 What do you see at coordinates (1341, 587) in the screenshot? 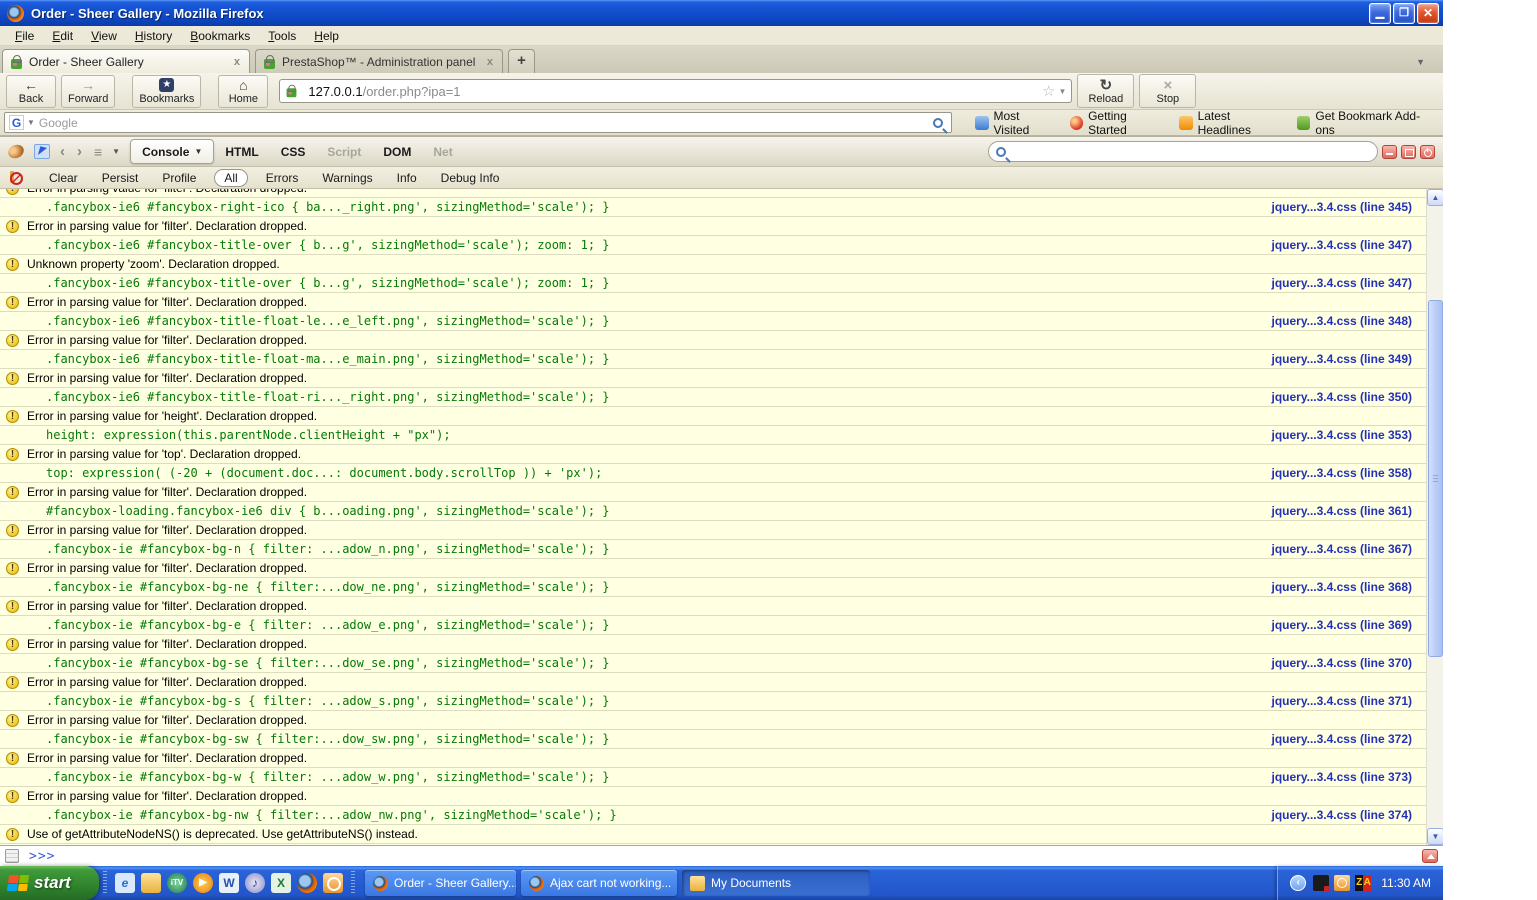
I see `source-file-link: jquery...3.4.css (line 368)` at bounding box center [1341, 587].